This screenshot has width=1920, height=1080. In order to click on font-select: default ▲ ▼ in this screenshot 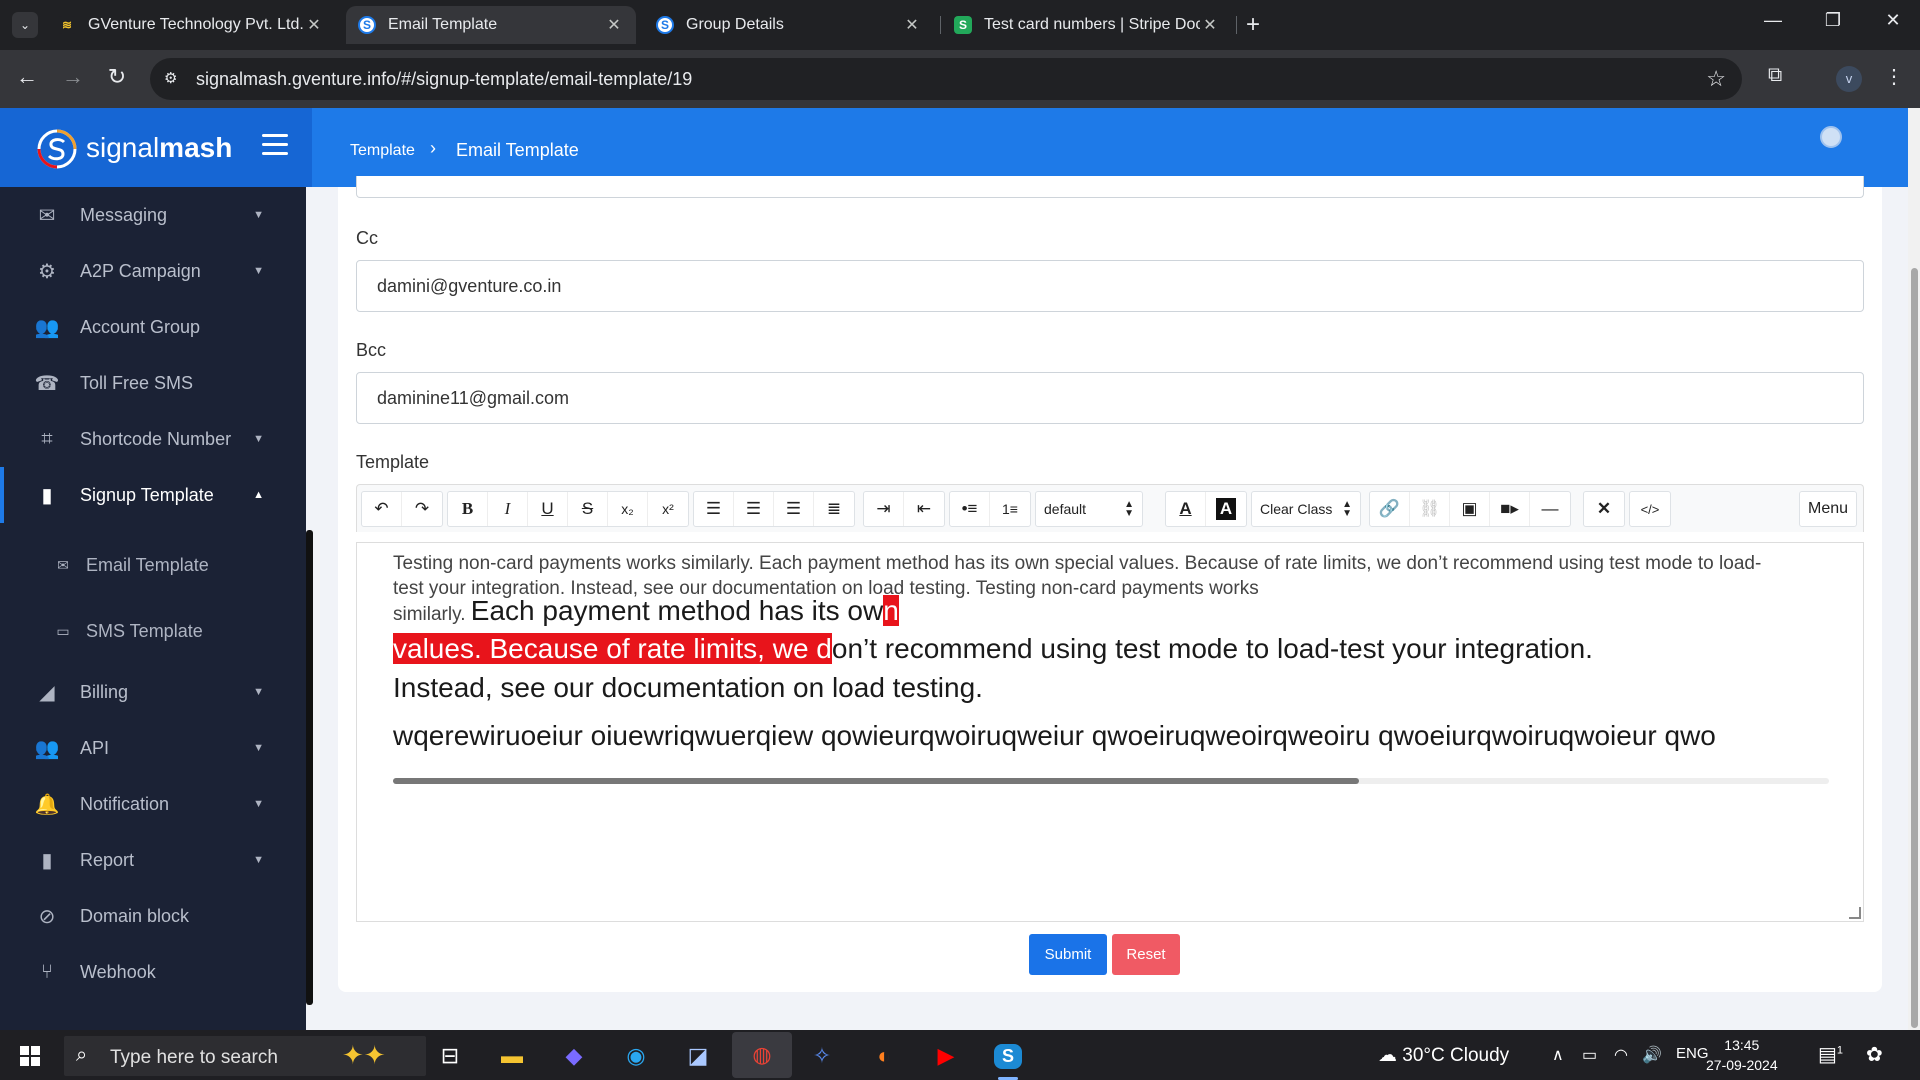, I will do `click(1089, 509)`.